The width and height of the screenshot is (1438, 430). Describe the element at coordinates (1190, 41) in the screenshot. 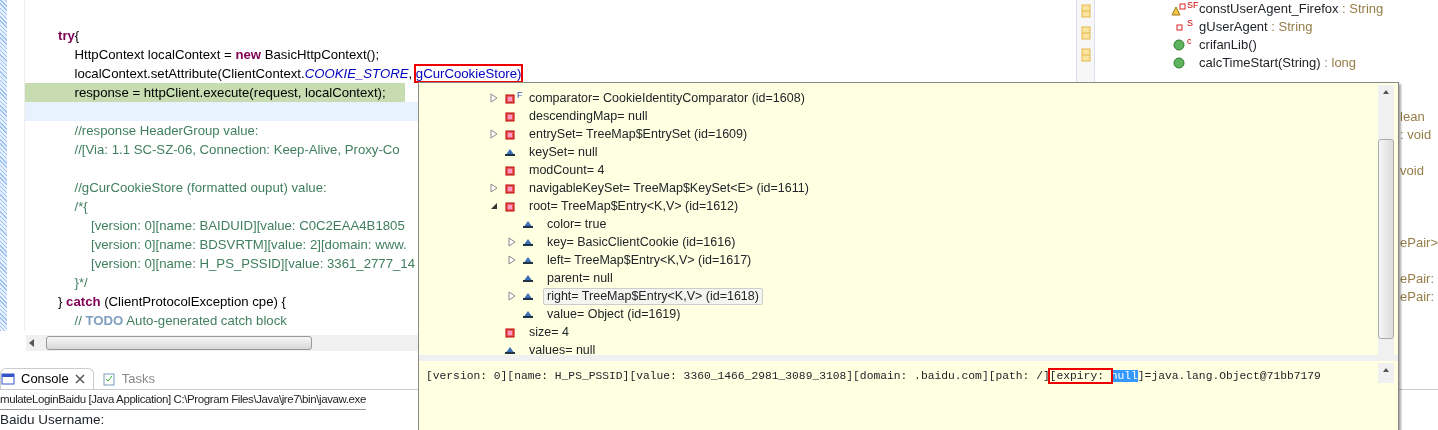

I see `modifier-label: c` at that location.